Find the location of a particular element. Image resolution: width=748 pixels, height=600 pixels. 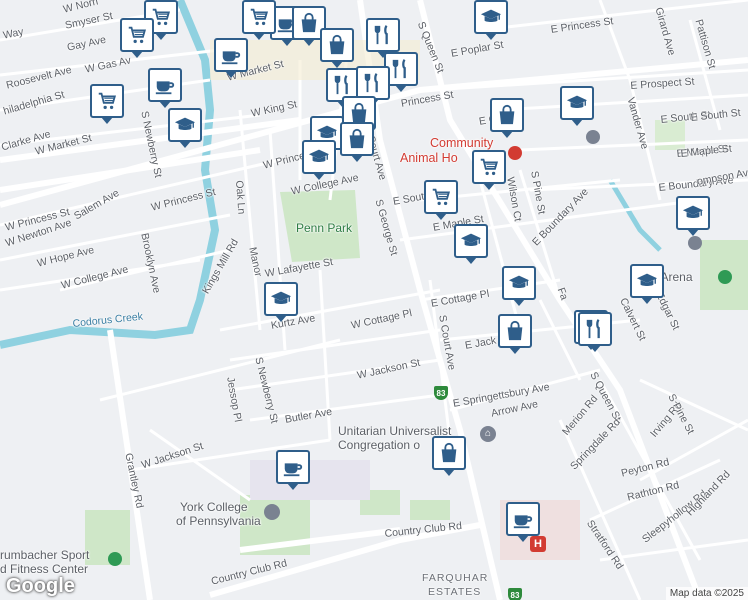

poi-label-york-college: York College is located at coordinates (214, 507).